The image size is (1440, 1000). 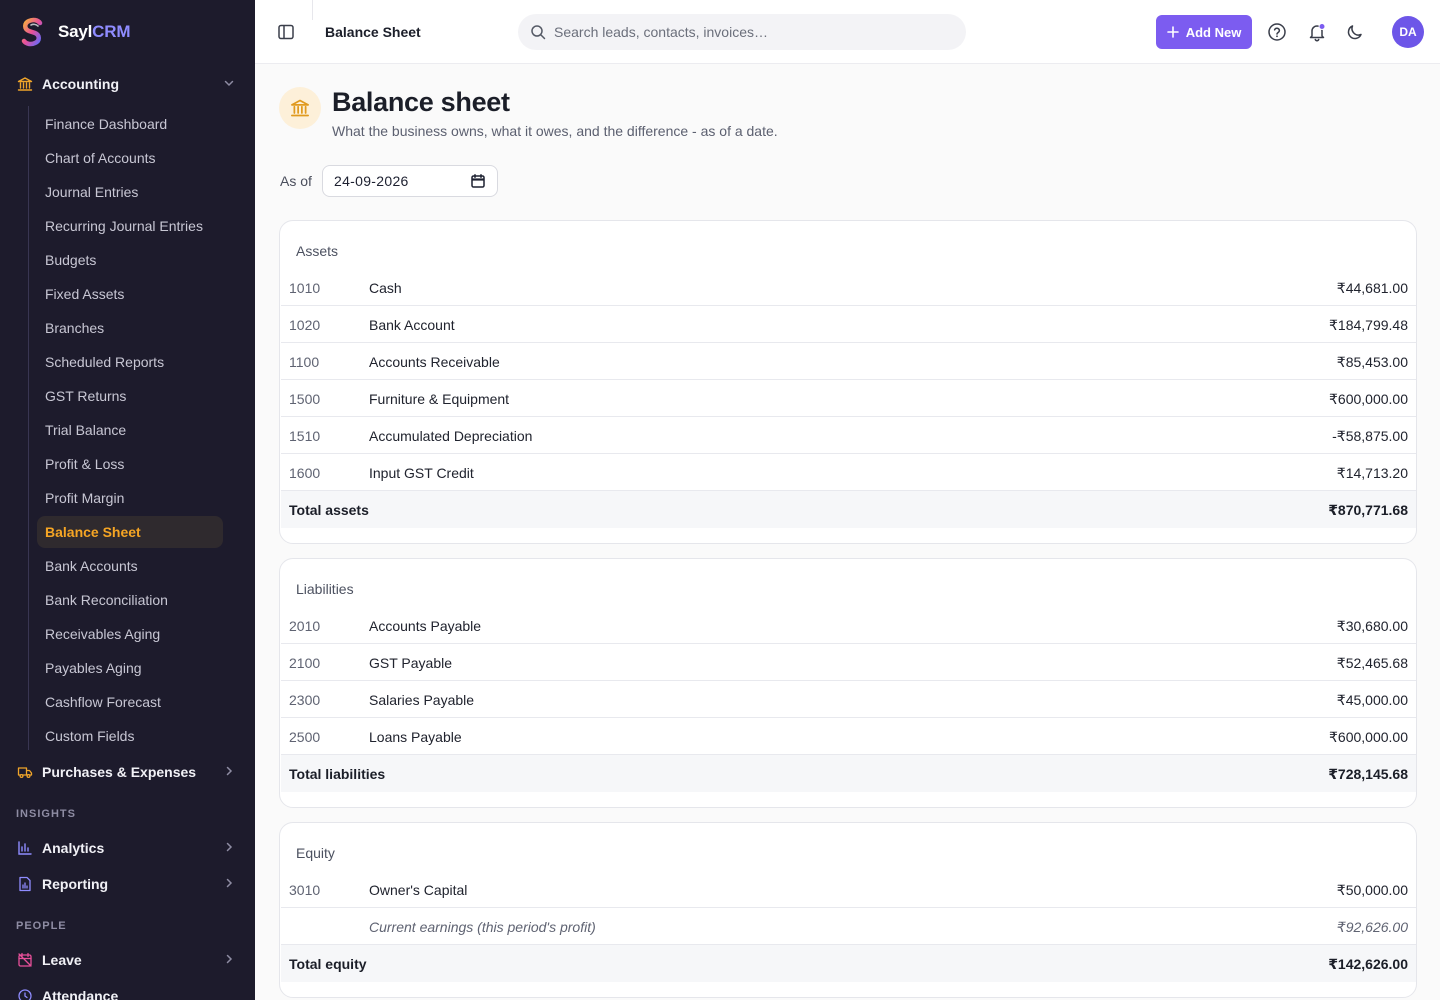 I want to click on chevron-down-icon, so click(x=229, y=83).